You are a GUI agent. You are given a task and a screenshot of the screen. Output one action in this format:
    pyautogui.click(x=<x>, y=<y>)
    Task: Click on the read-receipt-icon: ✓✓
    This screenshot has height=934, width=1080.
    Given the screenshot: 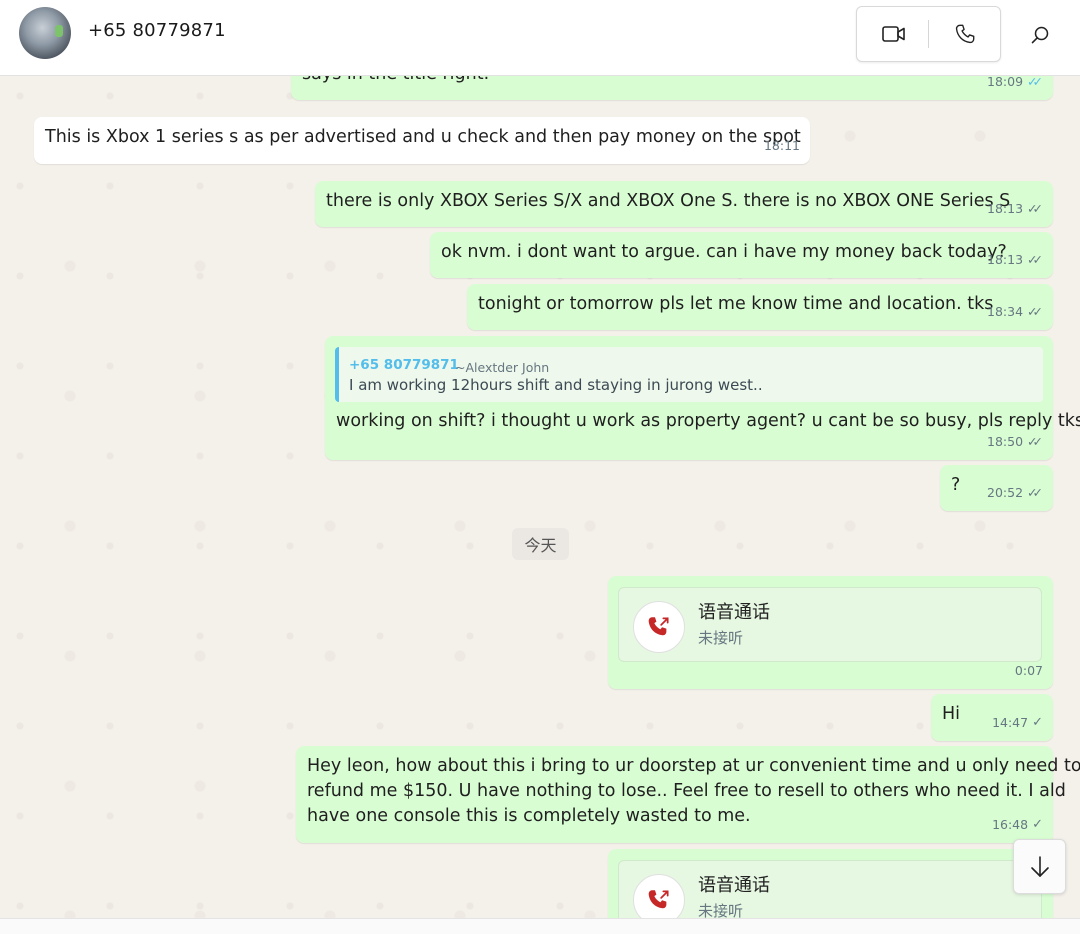 What is the action you would take?
    pyautogui.click(x=1035, y=82)
    